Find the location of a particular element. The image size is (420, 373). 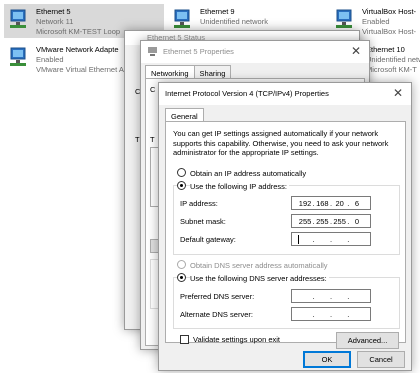

use-ip-label: Use the following IP address: is located at coordinates (239, 186).